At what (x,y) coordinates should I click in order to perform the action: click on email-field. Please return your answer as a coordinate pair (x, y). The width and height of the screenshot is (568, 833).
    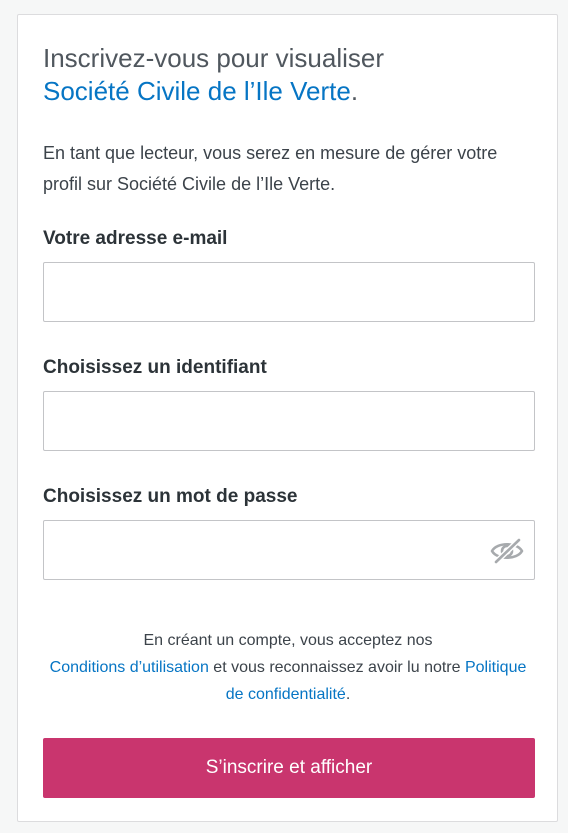
    Looking at the image, I should click on (289, 292).